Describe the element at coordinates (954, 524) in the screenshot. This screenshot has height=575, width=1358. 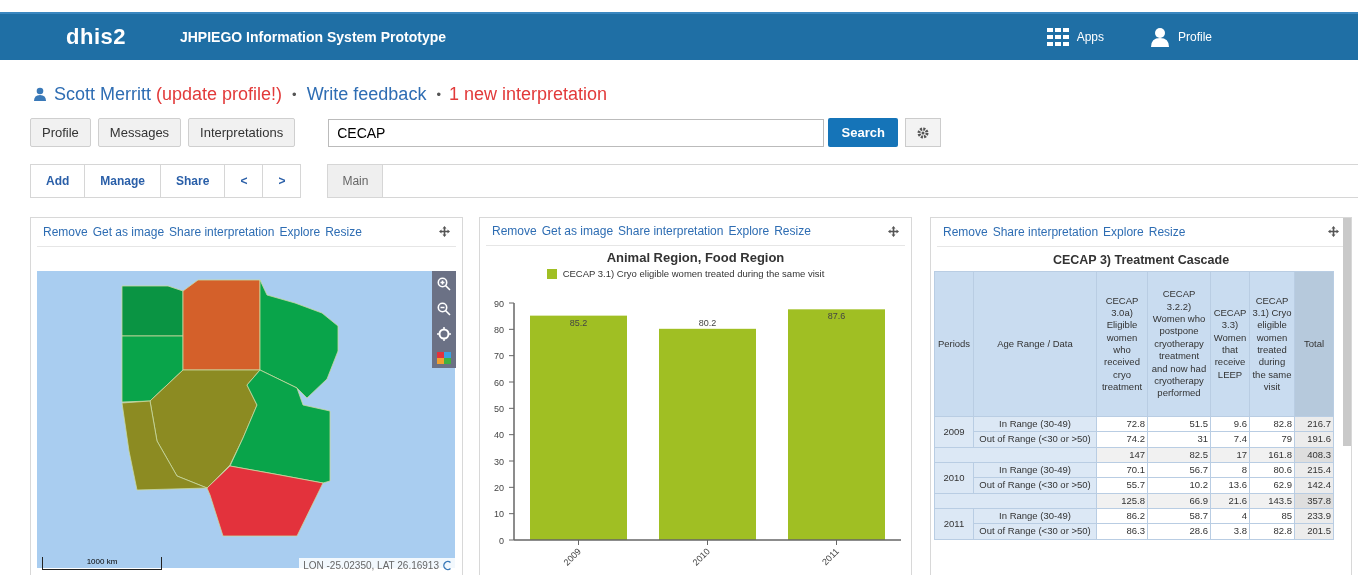
I see `period-cell: 2011` at that location.